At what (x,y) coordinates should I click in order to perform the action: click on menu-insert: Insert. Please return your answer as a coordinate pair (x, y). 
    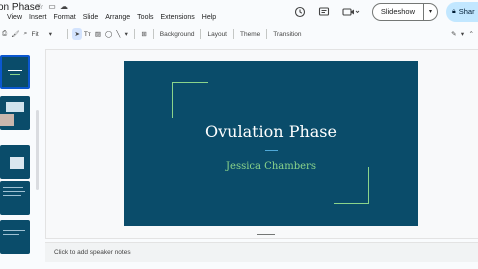
    Looking at the image, I should click on (38, 17).